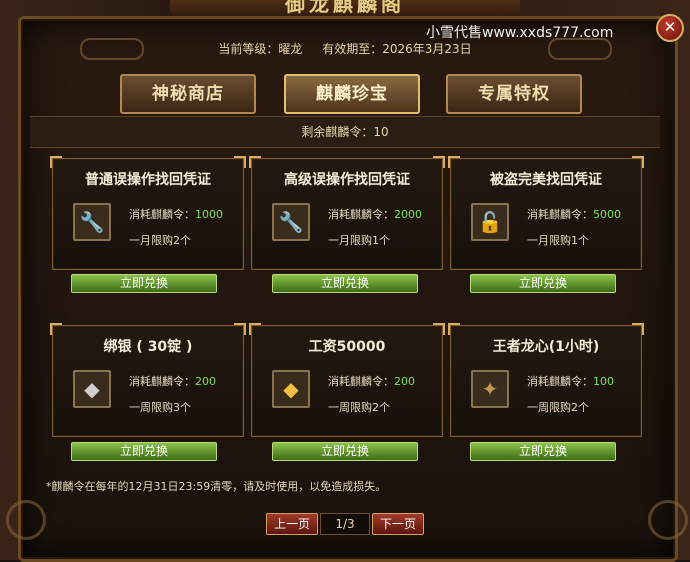 This screenshot has height=562, width=690. I want to click on tab-qilin-treasure: 麒麟珍宝, so click(352, 94).